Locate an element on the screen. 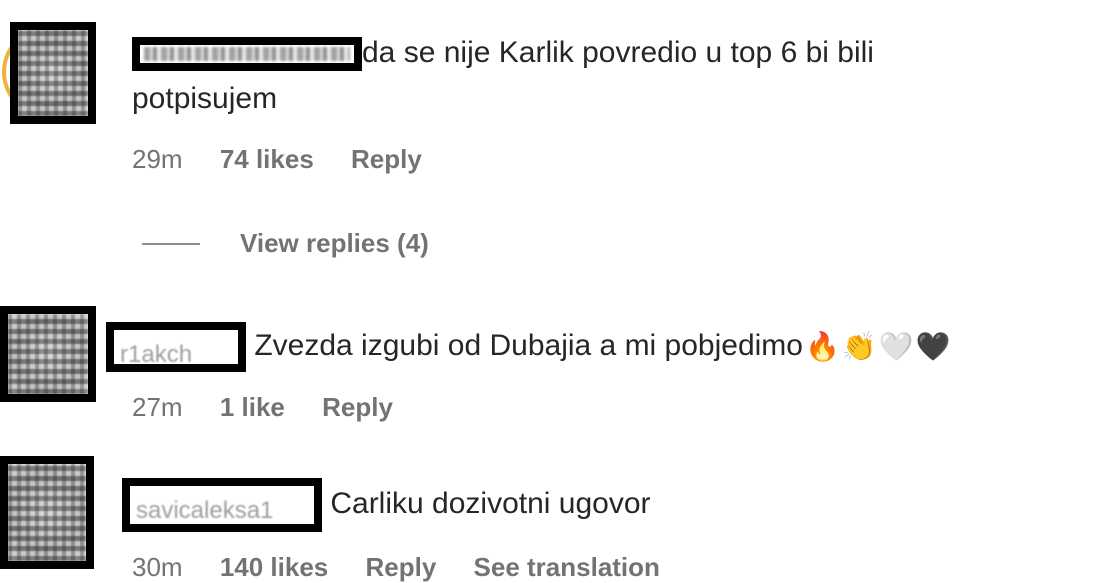 The width and height of the screenshot is (1100, 583). fire-emoji: 🔥 is located at coordinates (822, 346).